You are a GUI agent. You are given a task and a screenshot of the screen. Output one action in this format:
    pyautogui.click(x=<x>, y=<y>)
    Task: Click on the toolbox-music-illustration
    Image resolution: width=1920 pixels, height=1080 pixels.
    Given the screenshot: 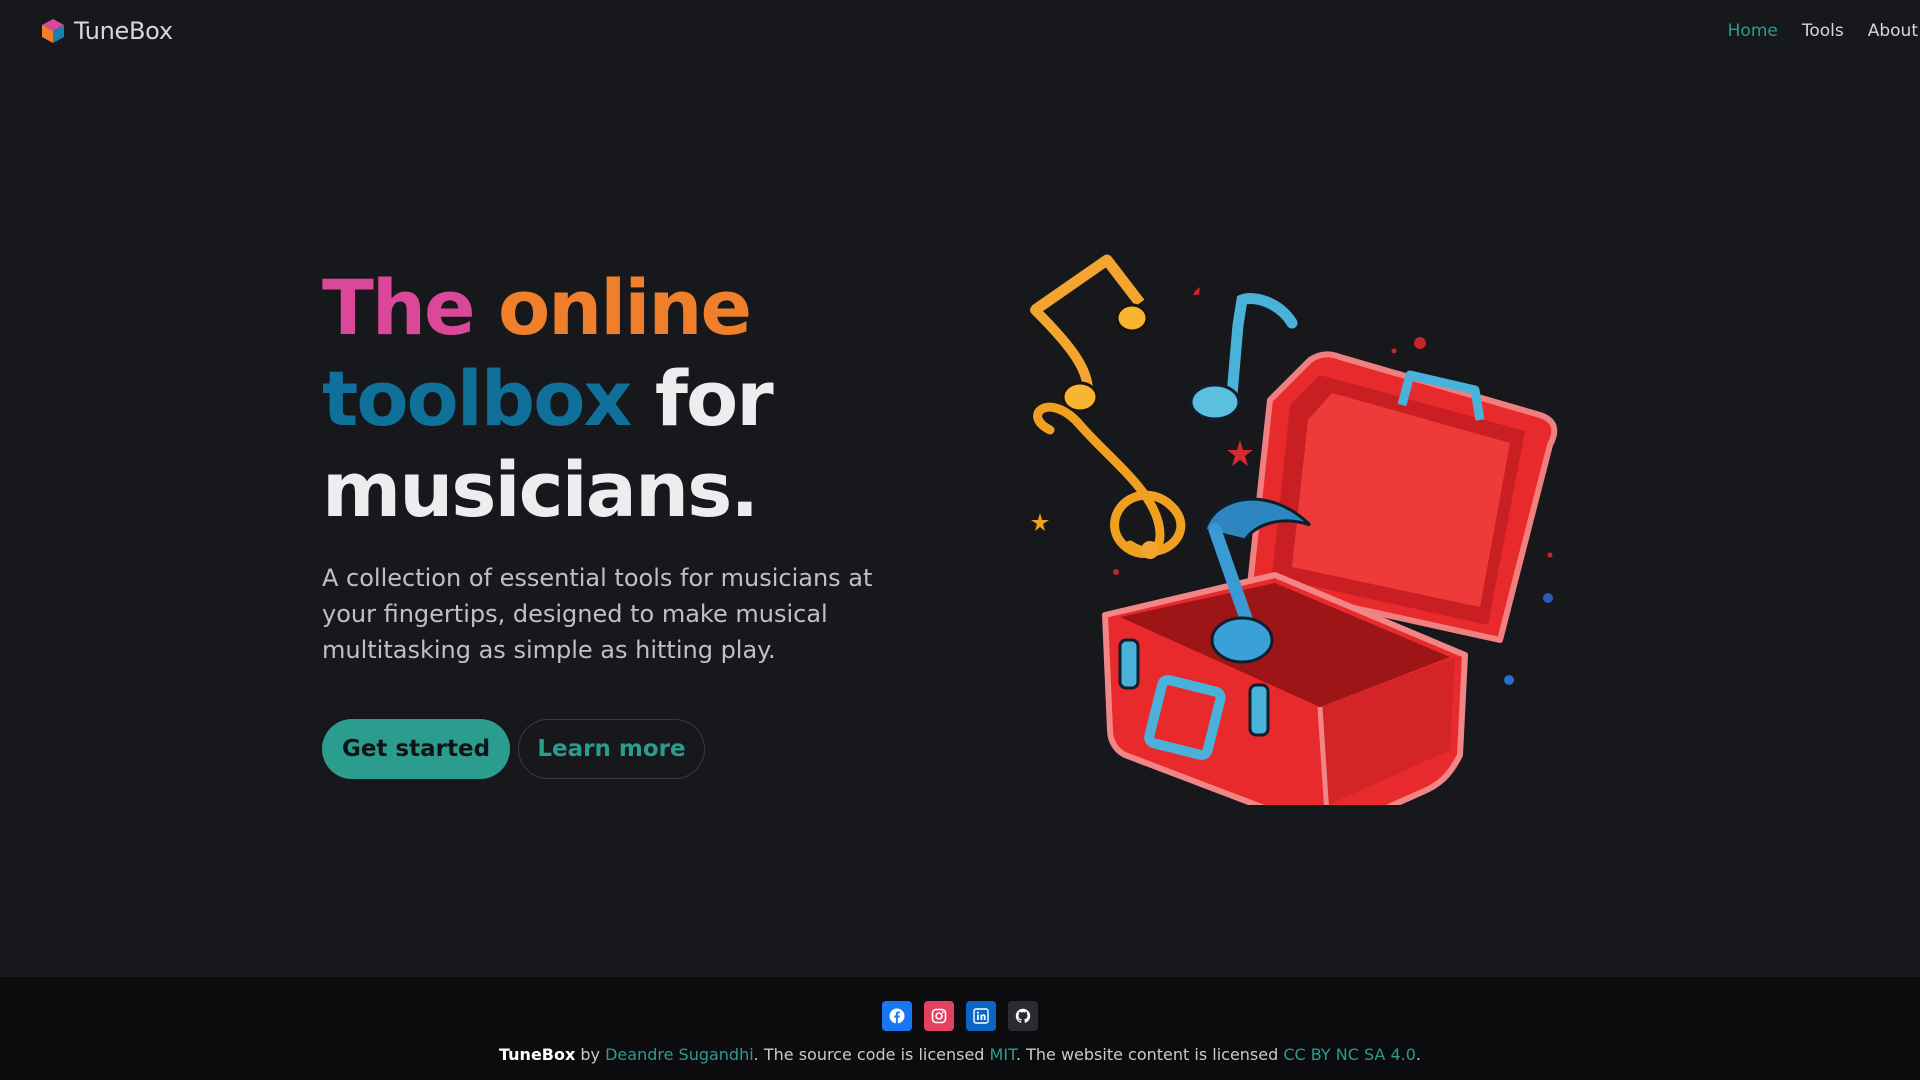 What is the action you would take?
    pyautogui.click(x=1294, y=529)
    